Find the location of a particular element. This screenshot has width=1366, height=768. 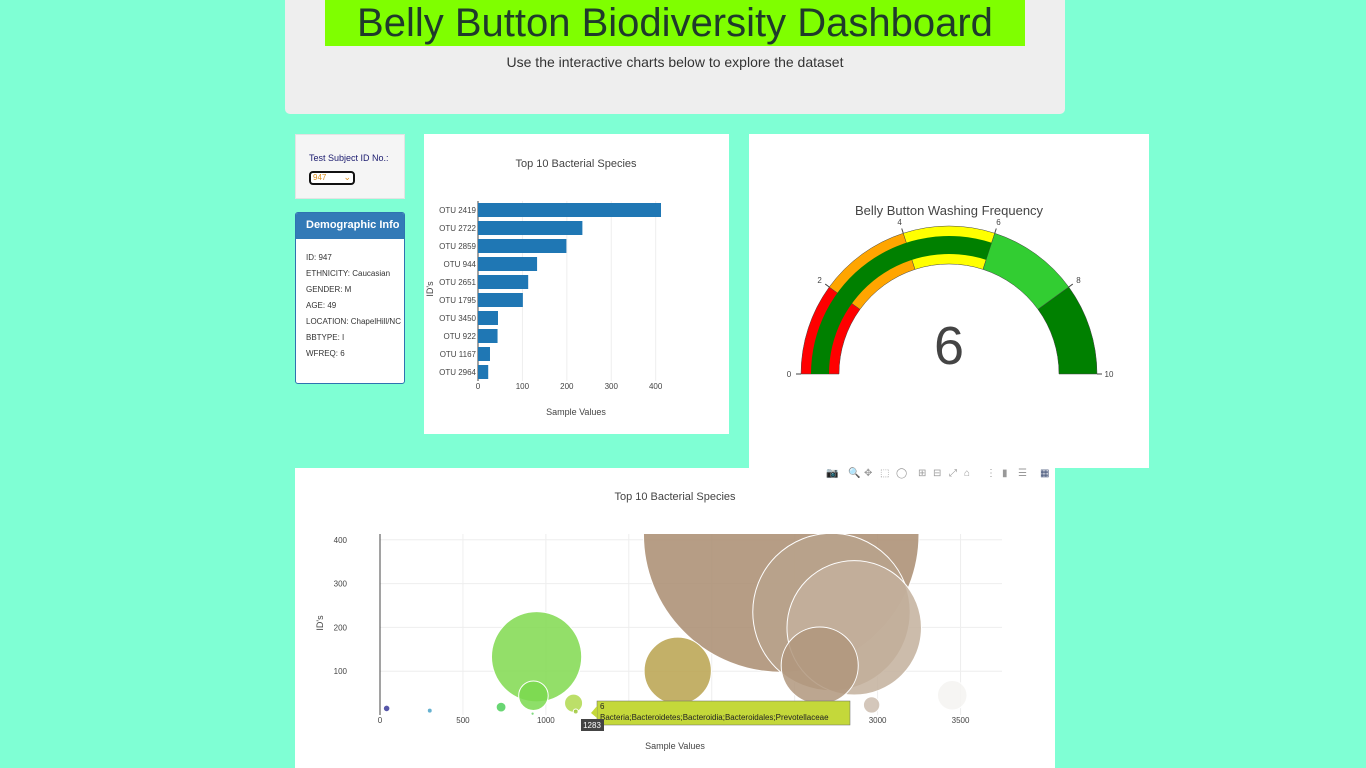

gauge-chart-card: Belly Button Washing Frequency 0 2 4 6 8 10 6 is located at coordinates (949, 301).